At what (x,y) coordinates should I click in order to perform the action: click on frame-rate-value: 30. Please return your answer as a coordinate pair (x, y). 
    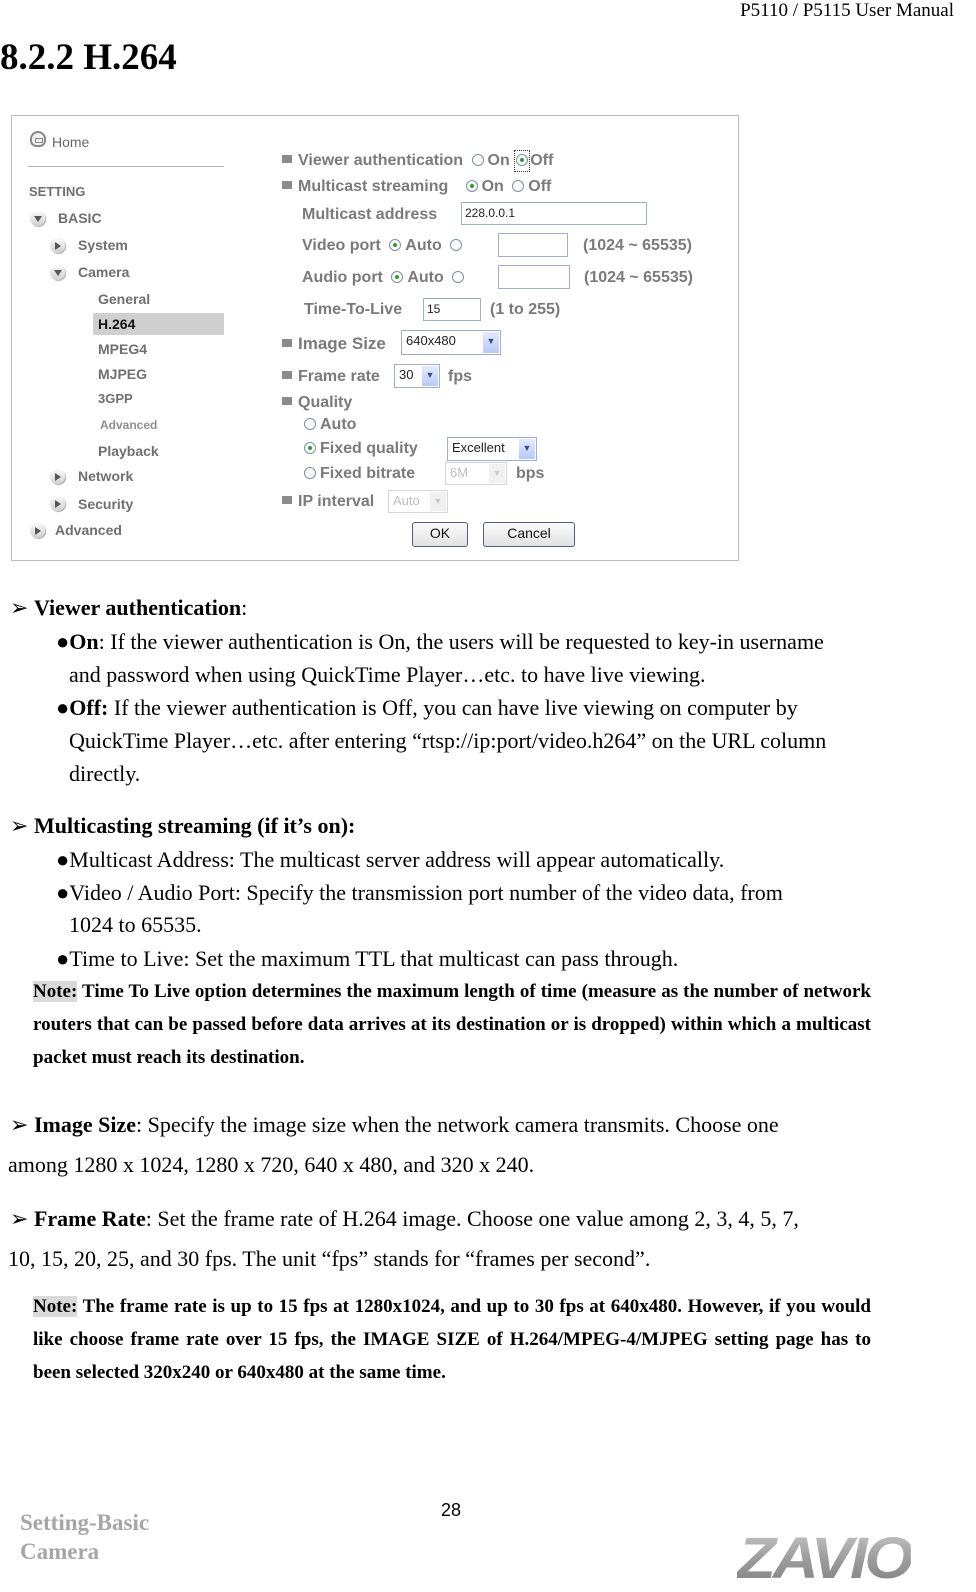
    Looking at the image, I should click on (406, 374).